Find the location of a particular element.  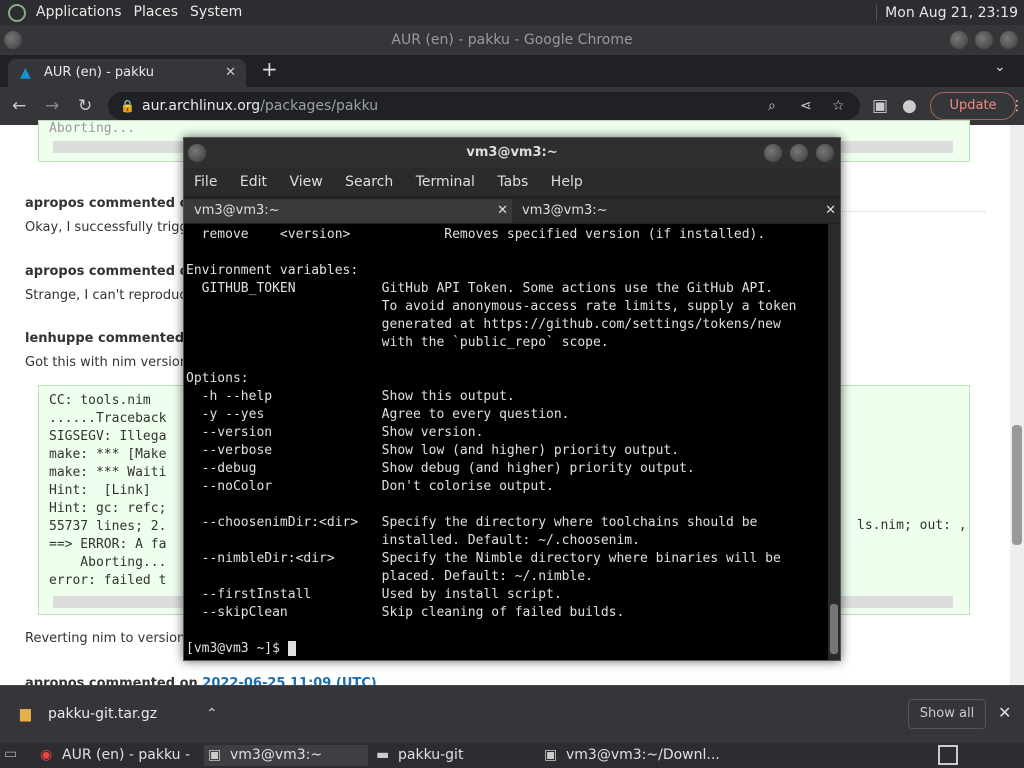

window-title-text: AUR (en) - pakku - Google Chrome is located at coordinates (512, 40).